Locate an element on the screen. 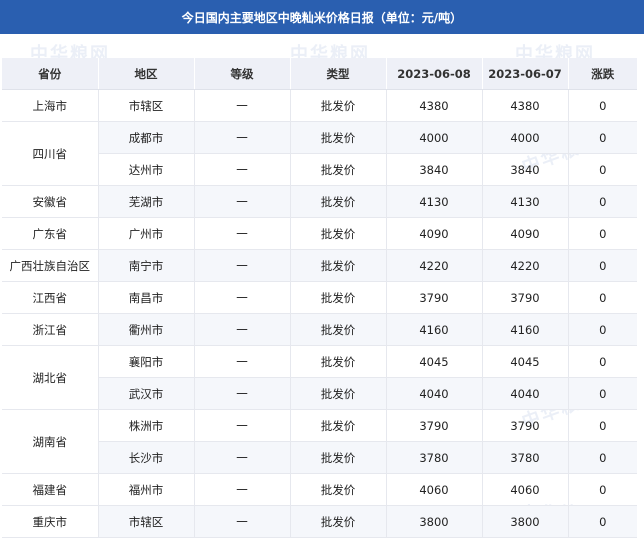  price-yesterday-cell: 4045 is located at coordinates (525, 361).